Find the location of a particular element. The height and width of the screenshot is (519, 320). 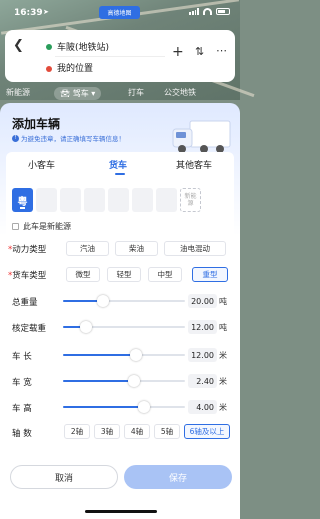

slider-label: 车 长 is located at coordinates (22, 357).